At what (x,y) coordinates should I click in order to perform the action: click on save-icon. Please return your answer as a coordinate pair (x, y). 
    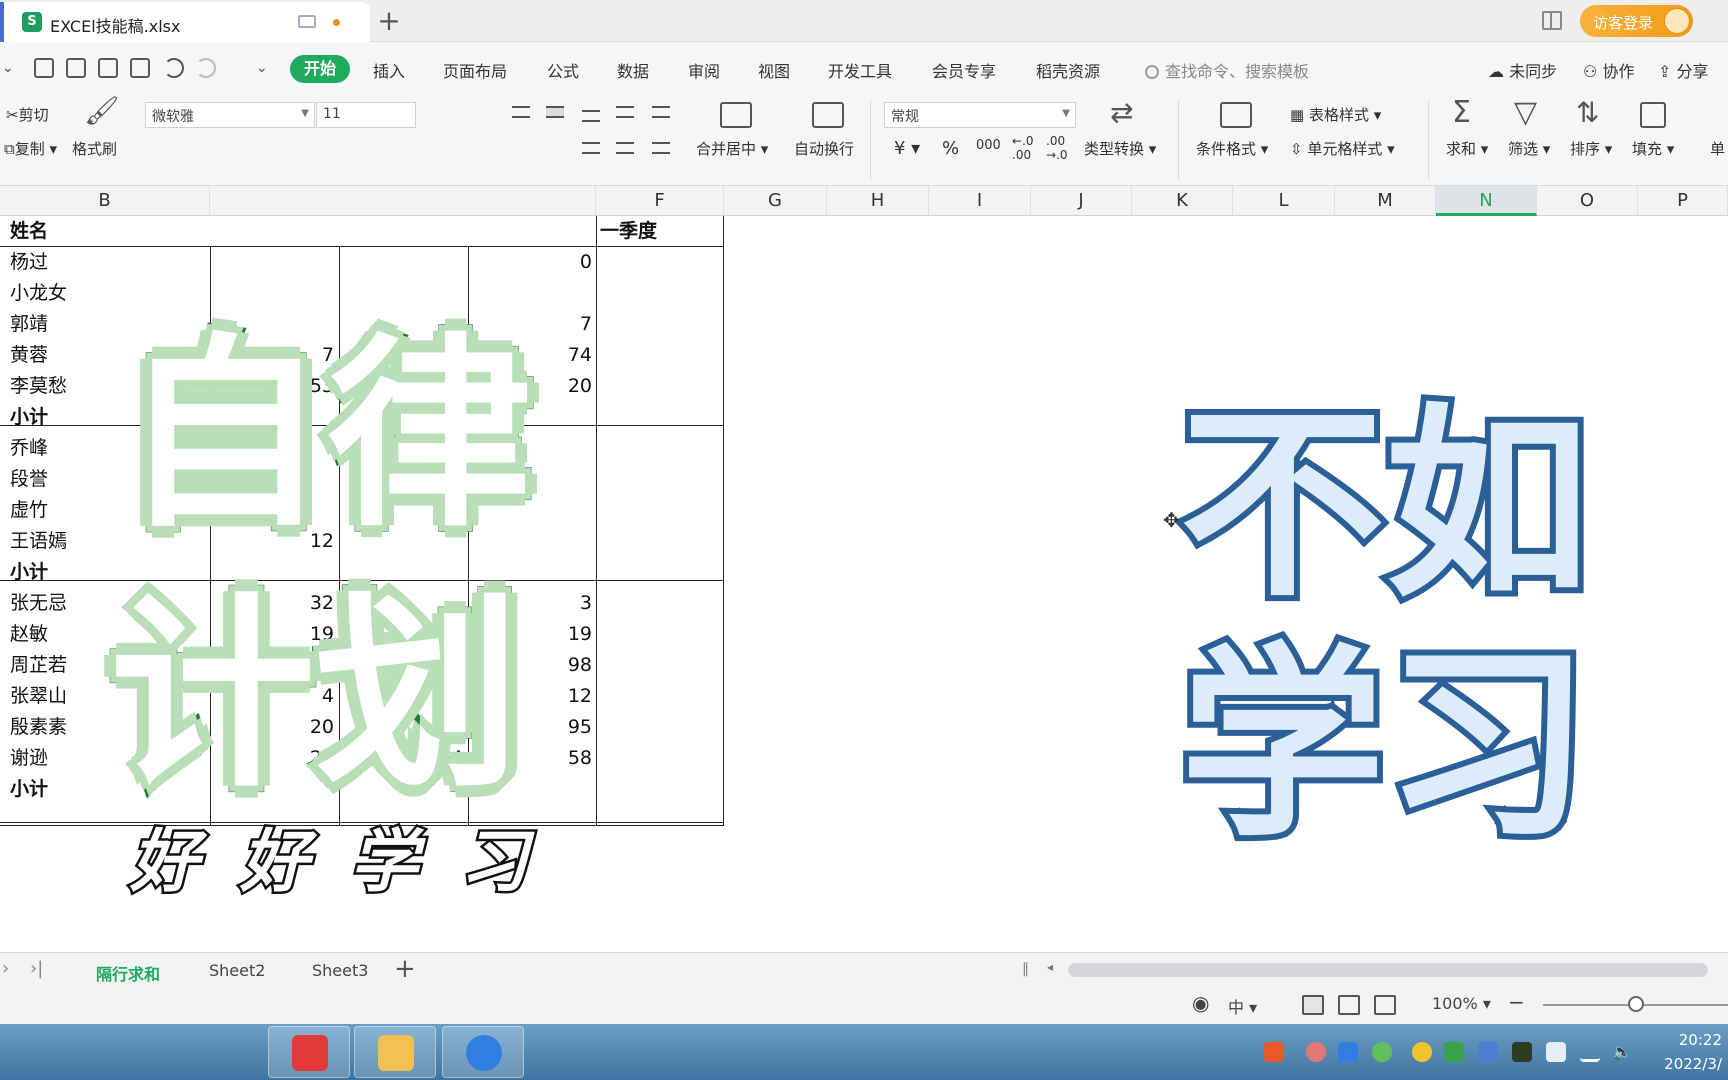
    Looking at the image, I should click on (44, 68).